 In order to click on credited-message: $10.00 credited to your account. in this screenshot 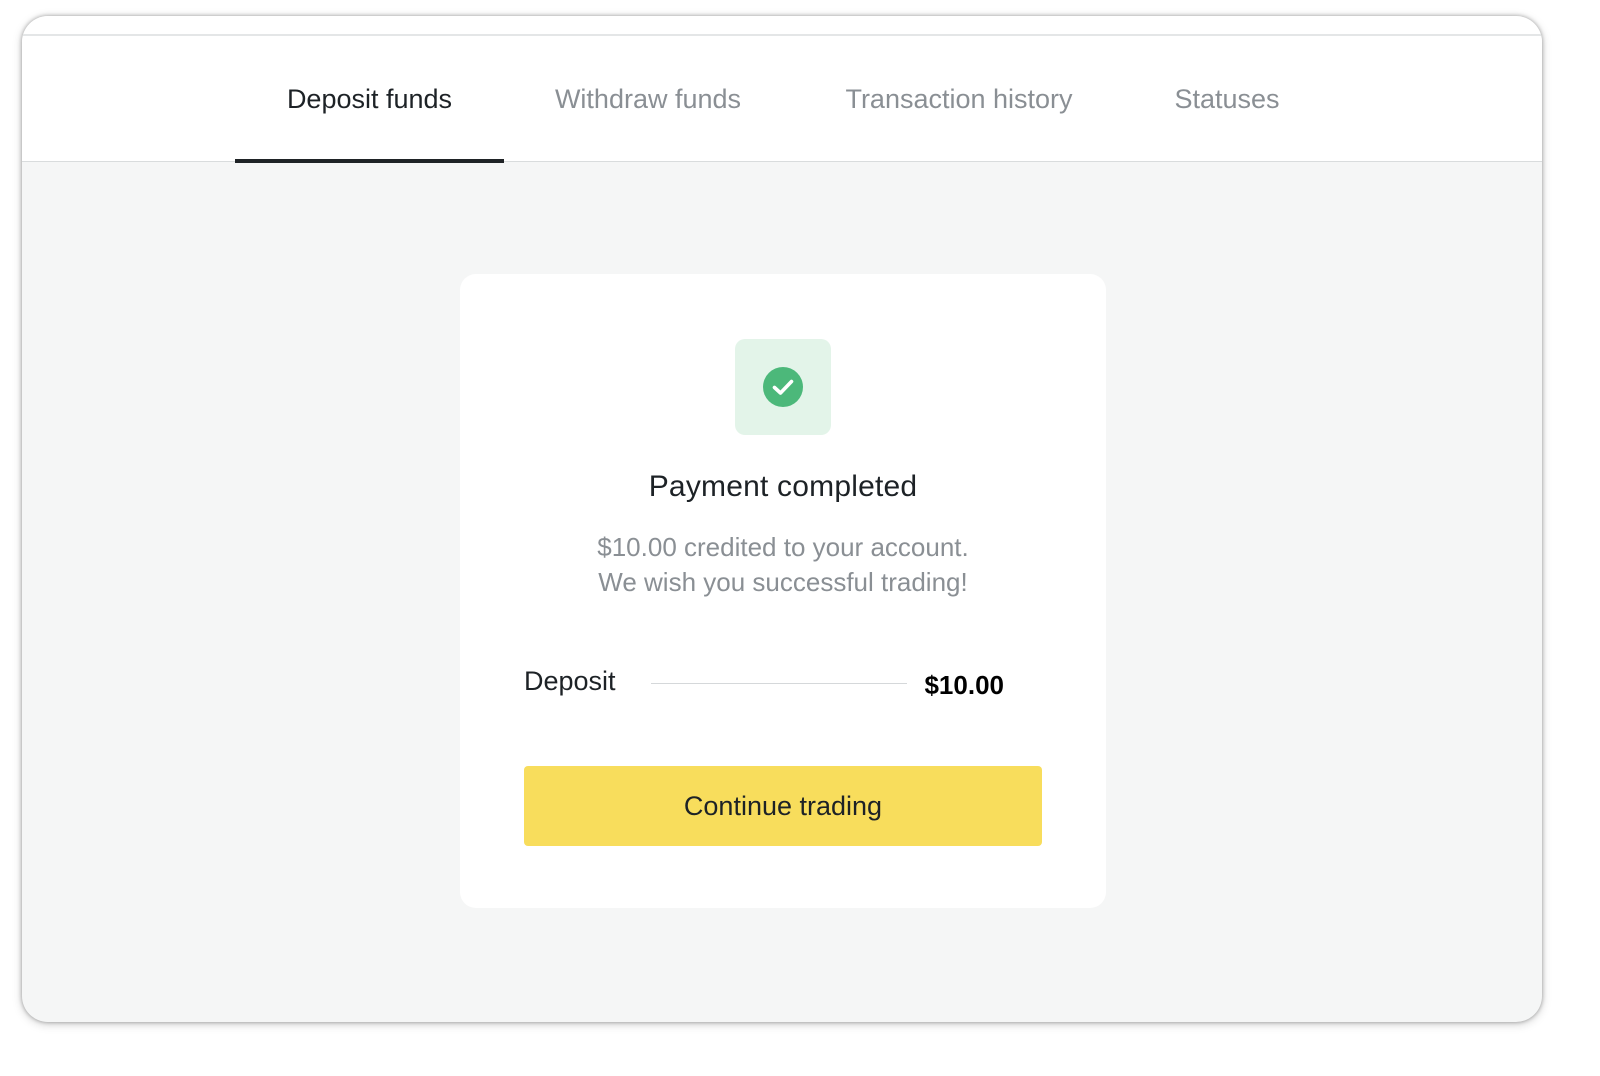, I will do `click(783, 547)`.